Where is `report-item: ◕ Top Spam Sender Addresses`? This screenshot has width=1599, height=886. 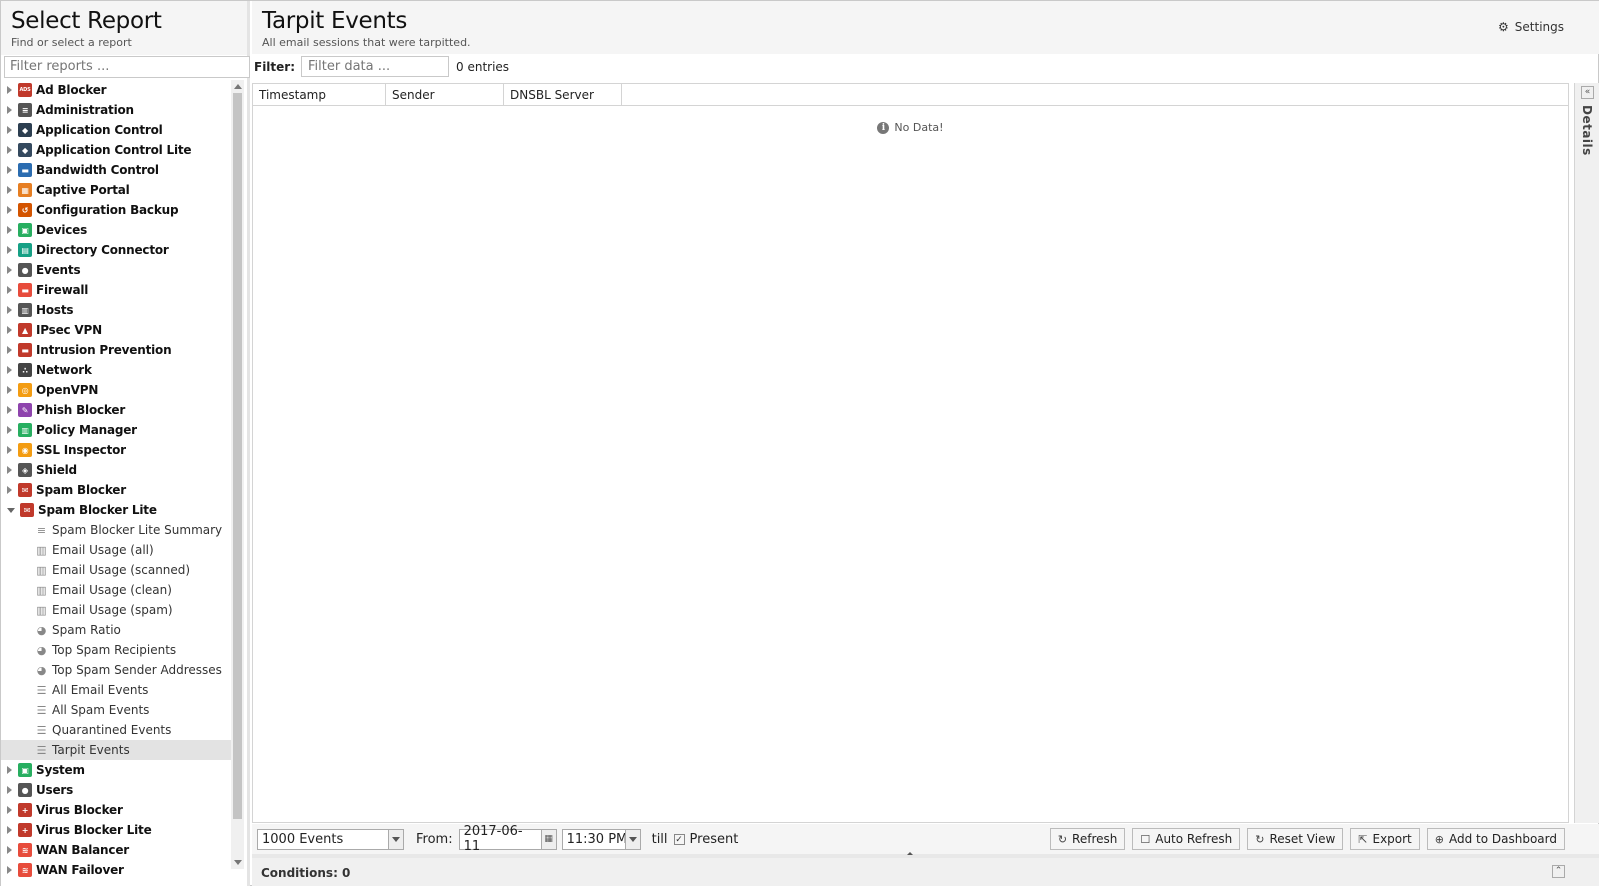 report-item: ◕ Top Spam Sender Addresses is located at coordinates (119, 670).